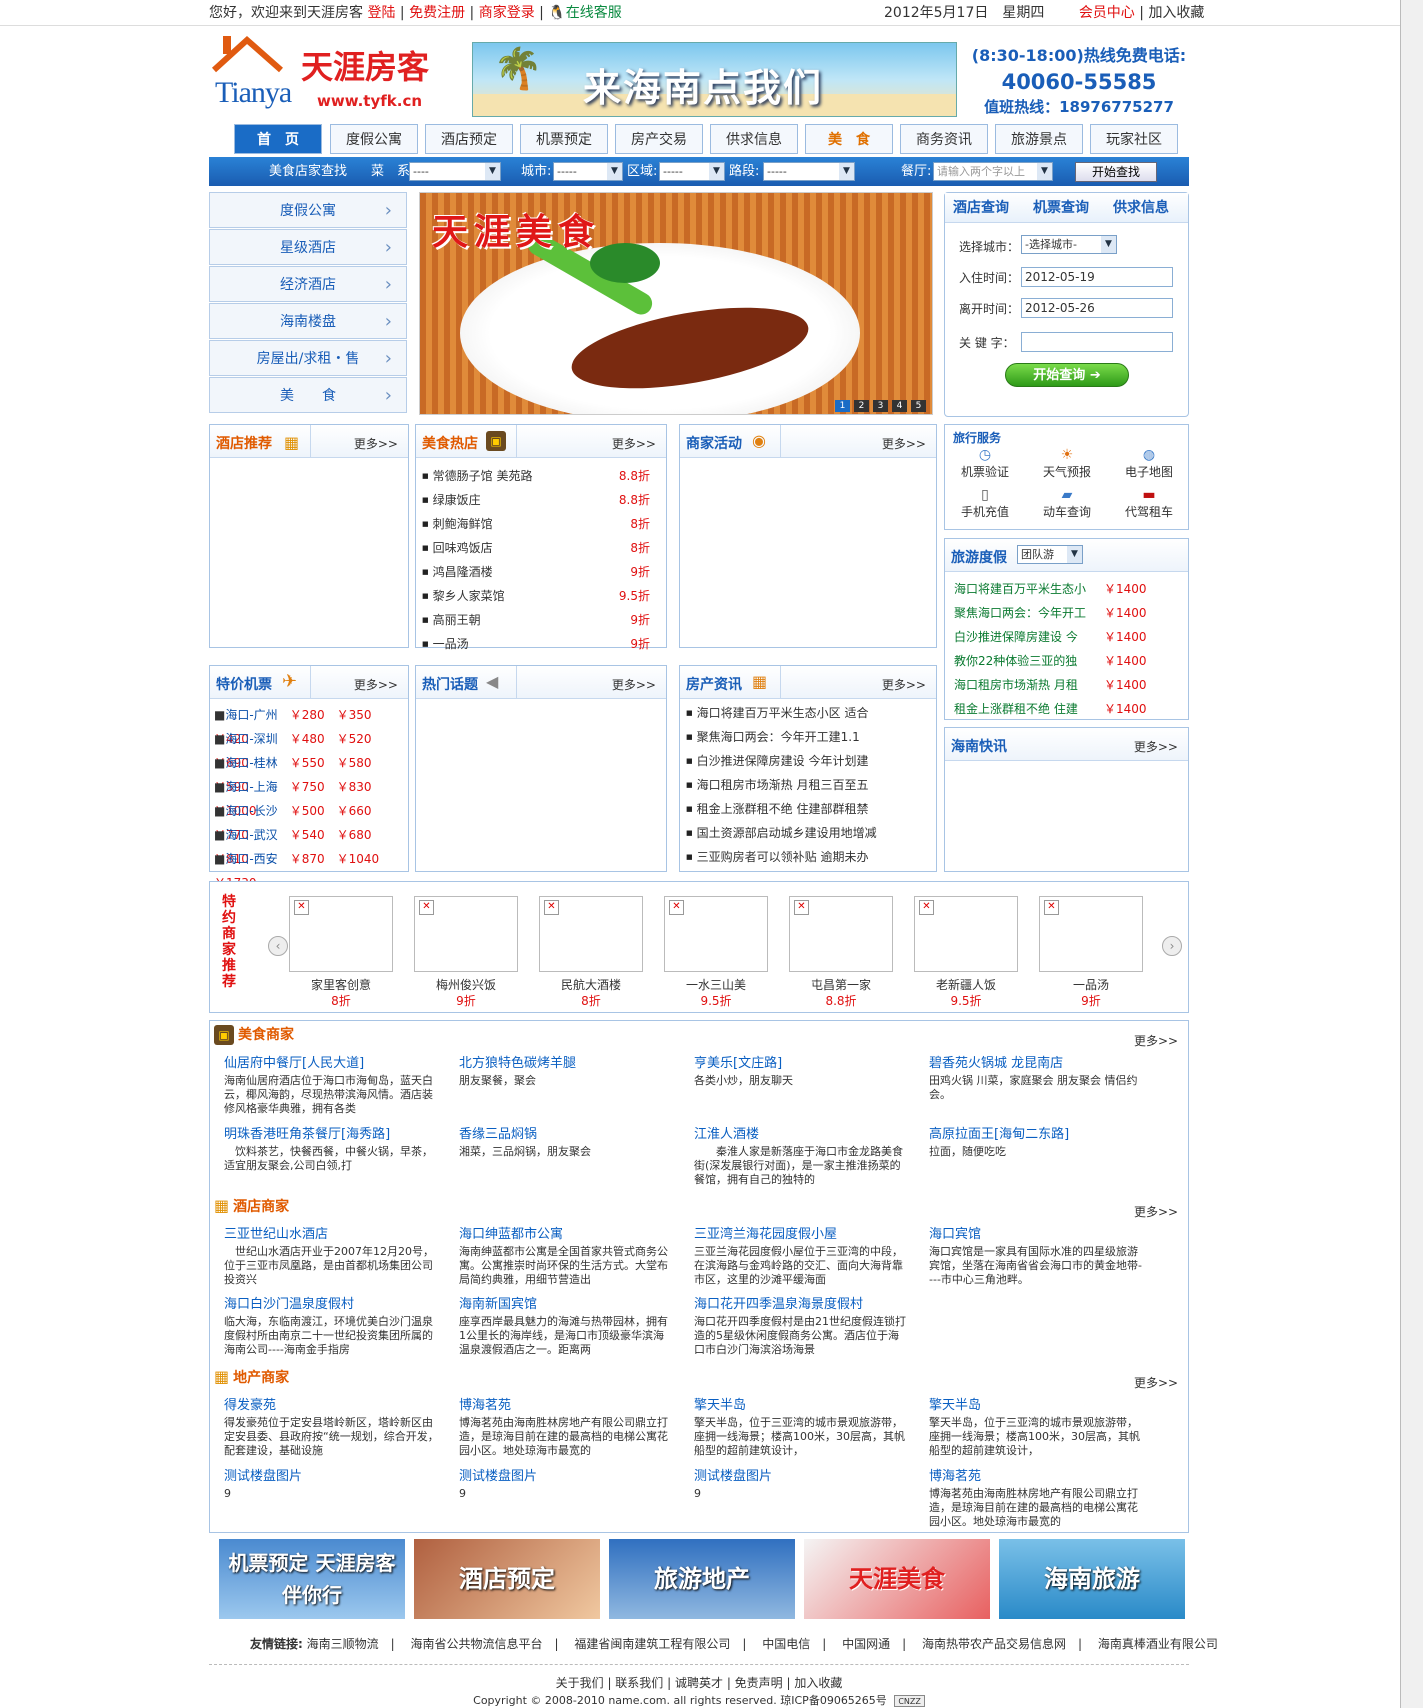 Image resolution: width=1423 pixels, height=1708 pixels. I want to click on checkin-date-input: 2012-05-19, so click(1097, 277).